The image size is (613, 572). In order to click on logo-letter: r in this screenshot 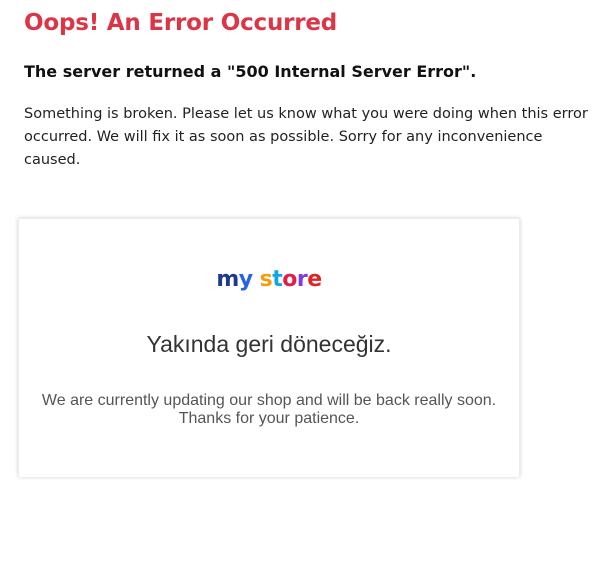, I will do `click(302, 279)`.